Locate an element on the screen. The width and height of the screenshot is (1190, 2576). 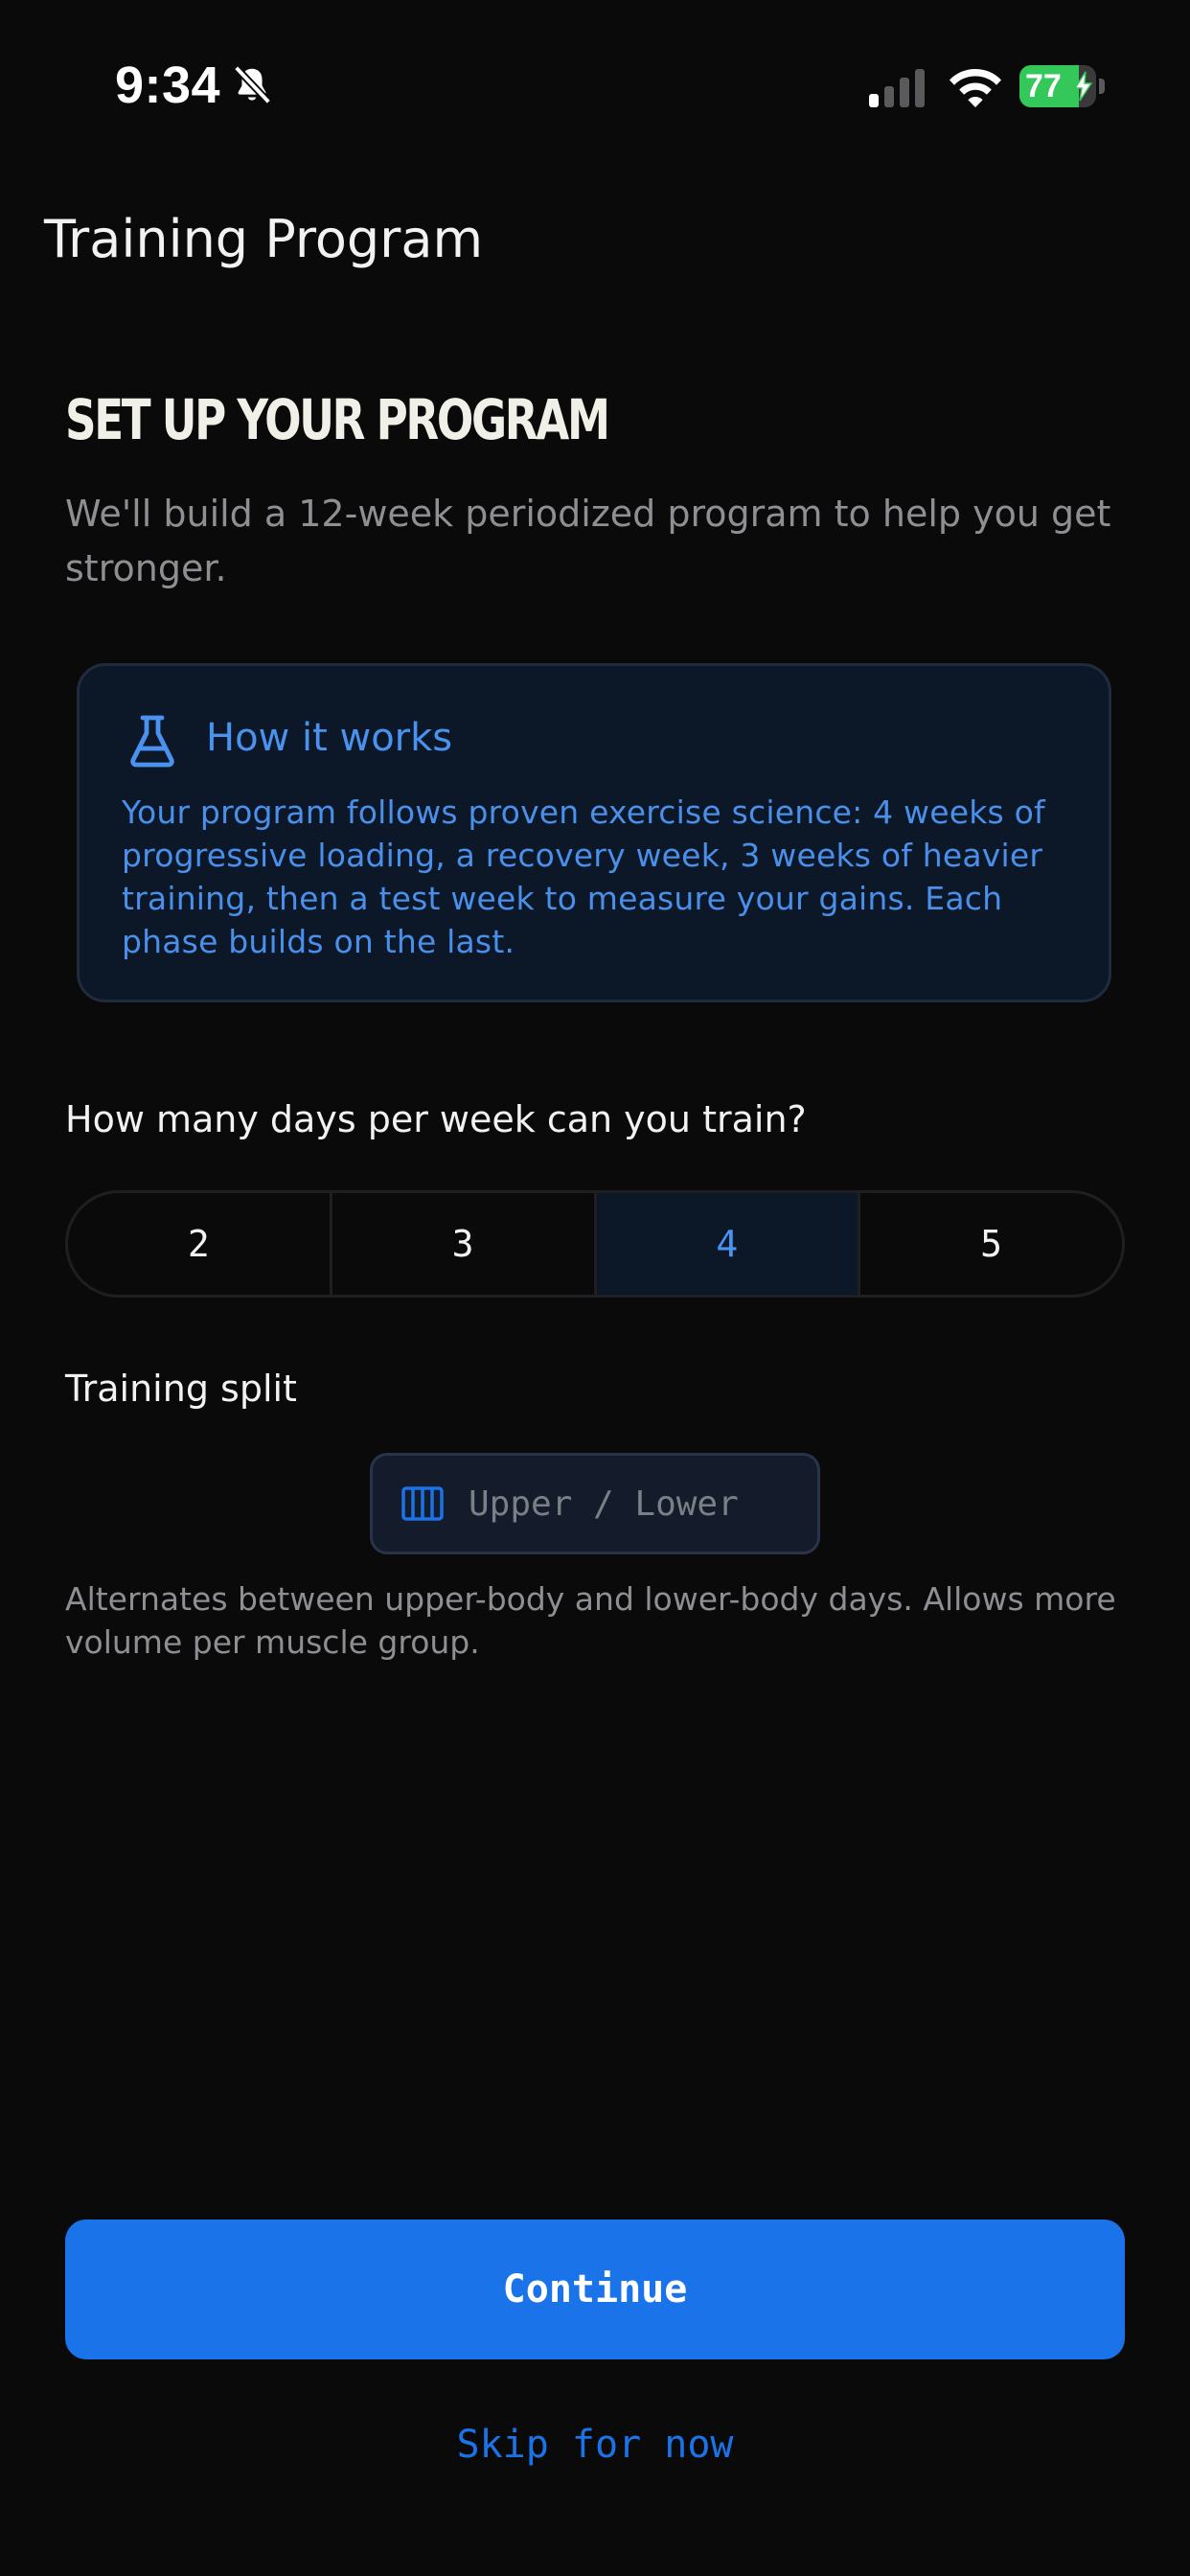
battery-body: 77 is located at coordinates (1058, 86).